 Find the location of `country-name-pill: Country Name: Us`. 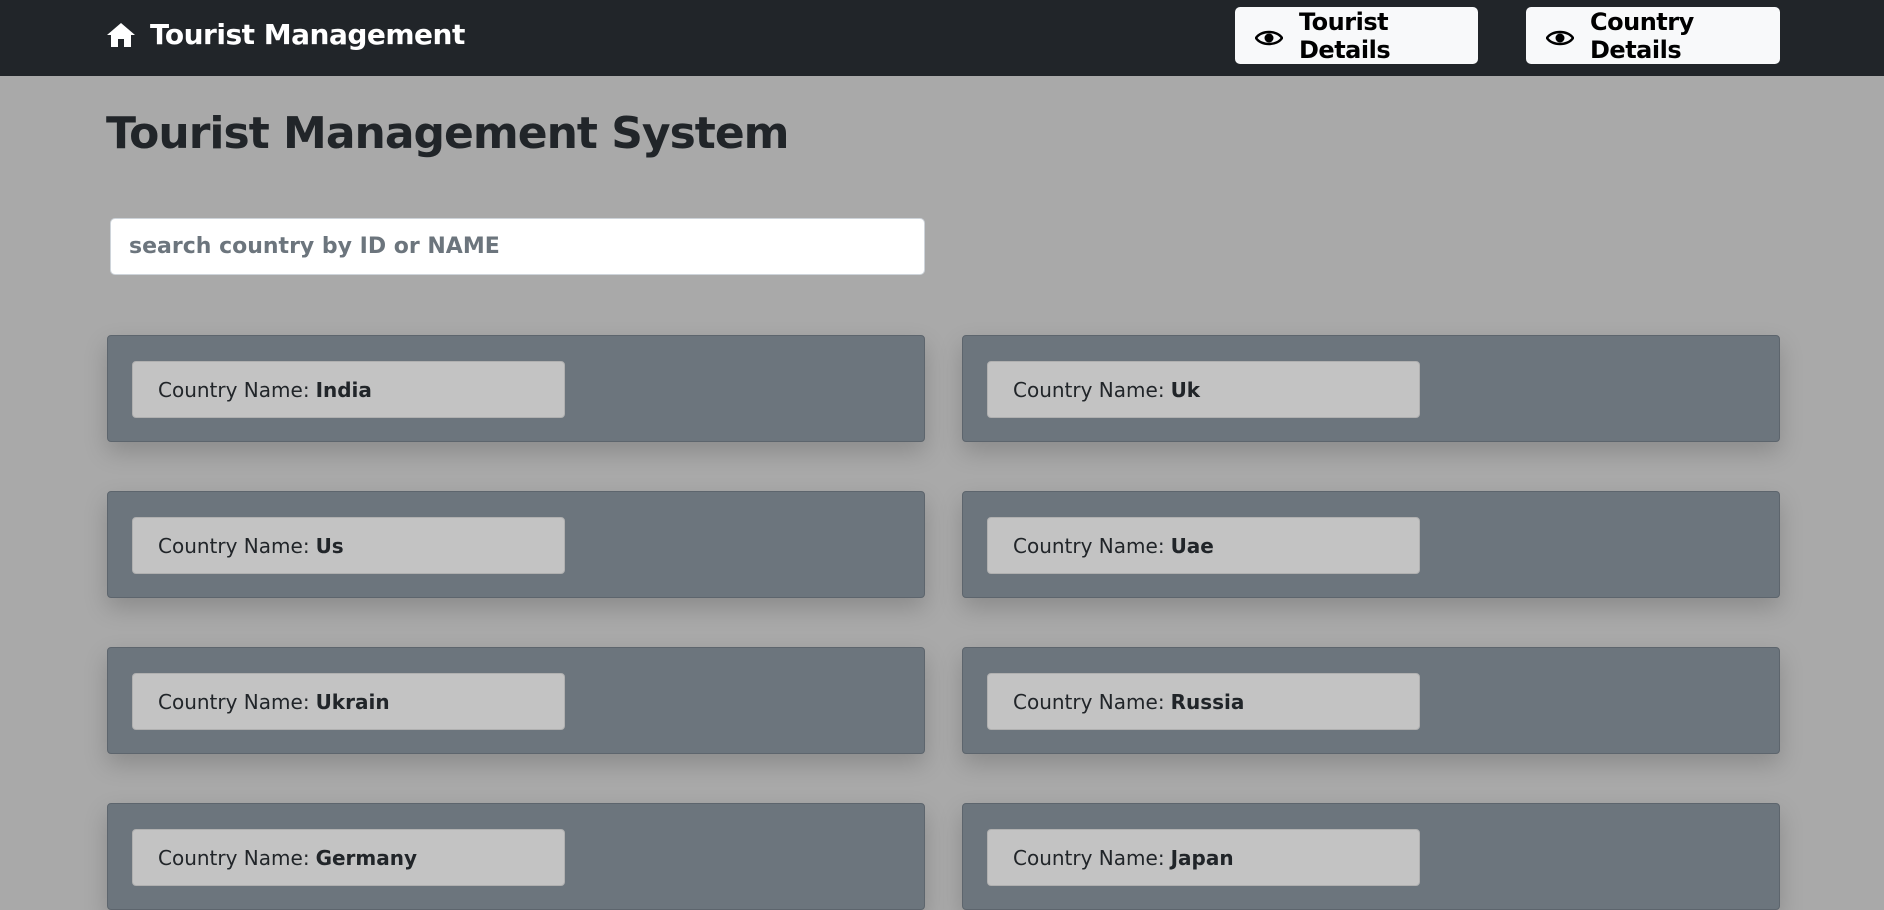

country-name-pill: Country Name: Us is located at coordinates (348, 545).